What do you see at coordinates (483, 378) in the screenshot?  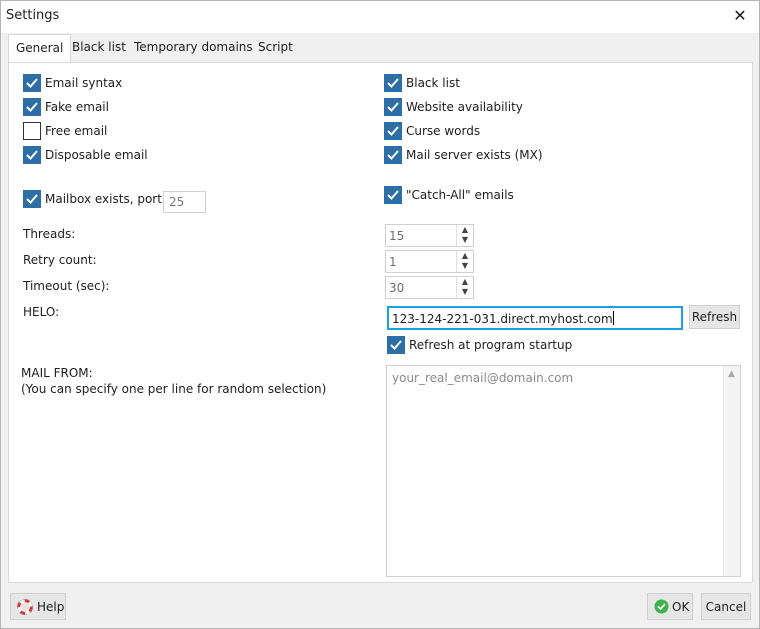 I see `mail-from-placeholder: your_real_email@domain.com` at bounding box center [483, 378].